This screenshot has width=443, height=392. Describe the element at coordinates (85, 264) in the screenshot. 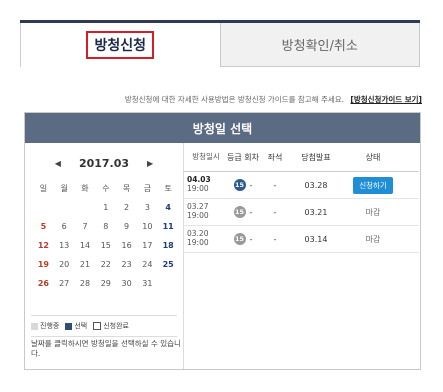

I see `calendar-day: 21` at that location.